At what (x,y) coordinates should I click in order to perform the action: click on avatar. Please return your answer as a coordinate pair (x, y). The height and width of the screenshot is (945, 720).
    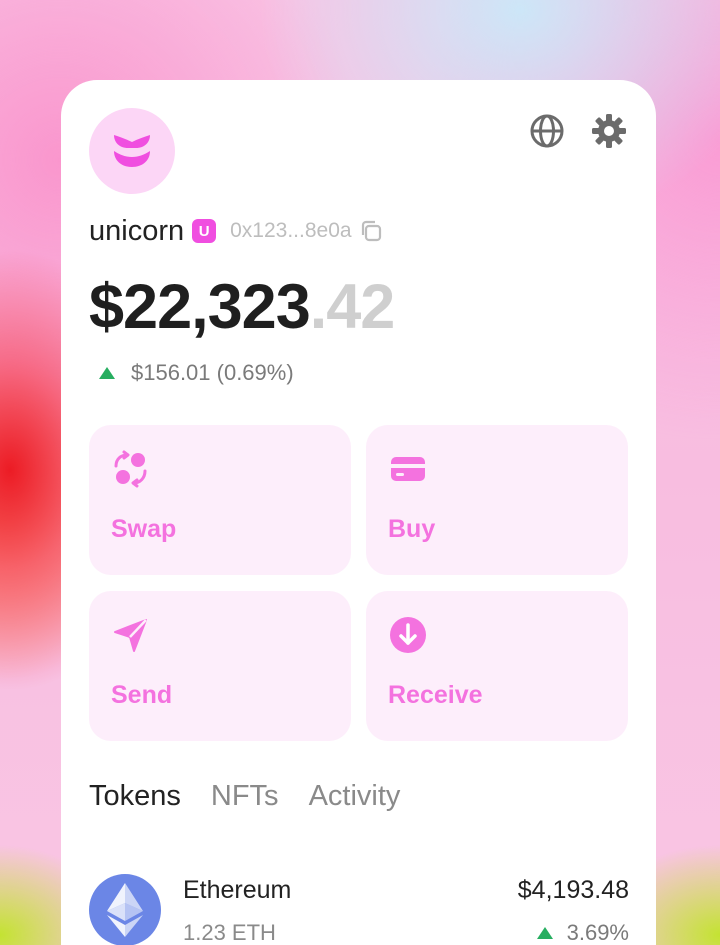
    Looking at the image, I should click on (132, 151).